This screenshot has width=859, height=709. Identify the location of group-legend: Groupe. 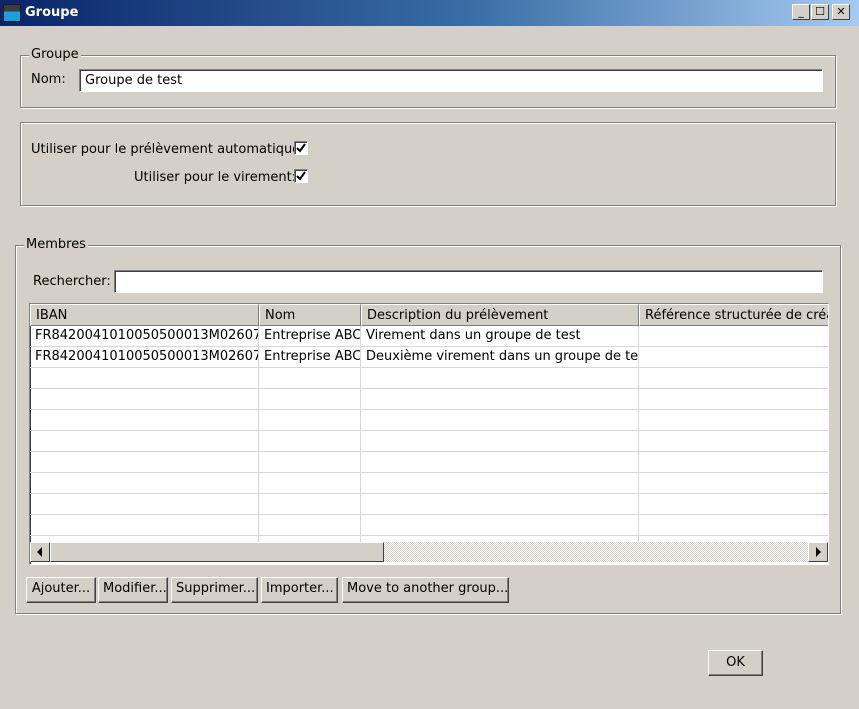
(55, 54).